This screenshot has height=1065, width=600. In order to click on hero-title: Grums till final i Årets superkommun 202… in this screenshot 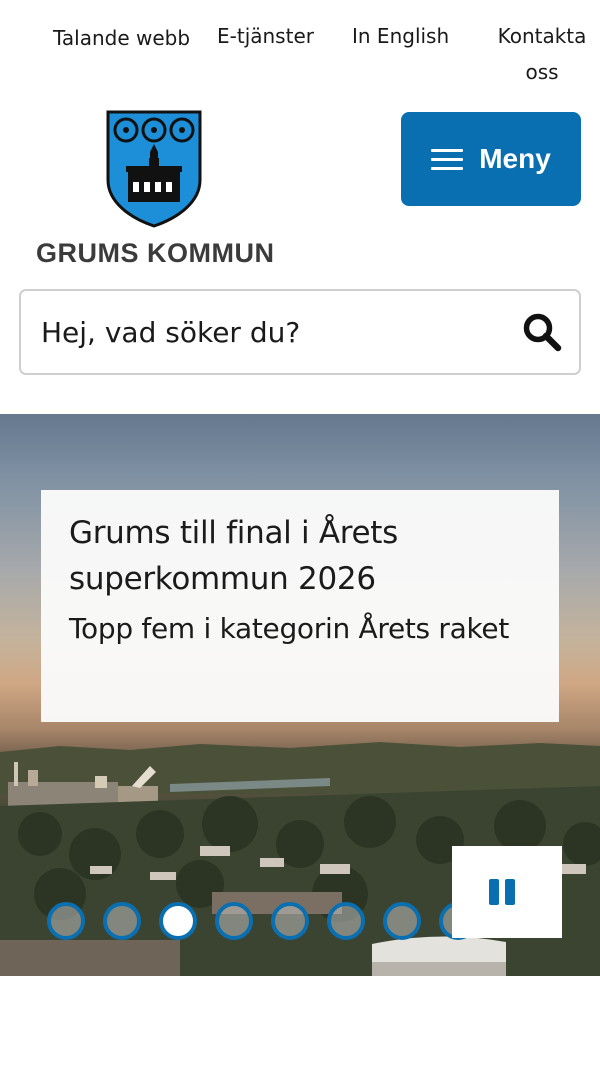, I will do `click(300, 556)`.